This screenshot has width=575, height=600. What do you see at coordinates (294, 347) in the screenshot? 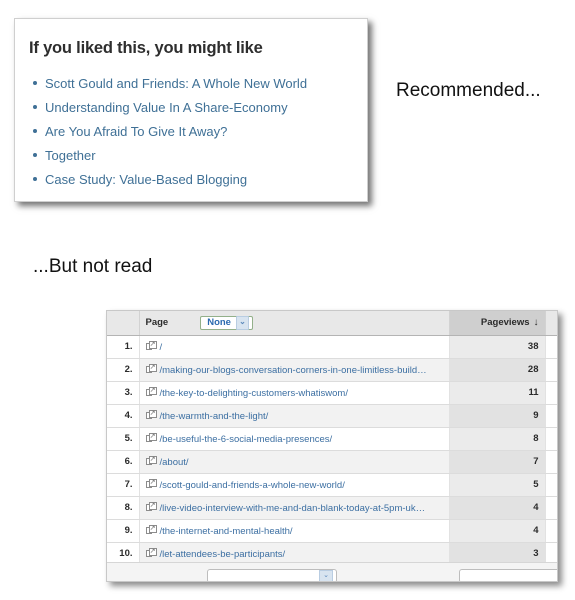
I see `row-page: ↗ /` at bounding box center [294, 347].